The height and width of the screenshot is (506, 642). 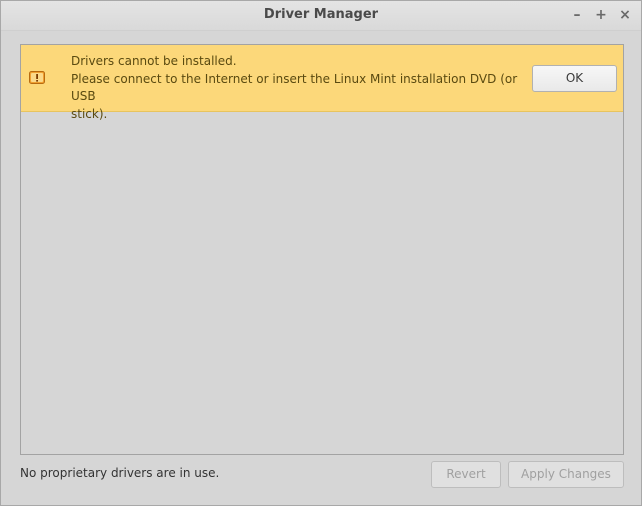 I want to click on title-bar: Driver Manager – + ×, so click(x=321, y=16).